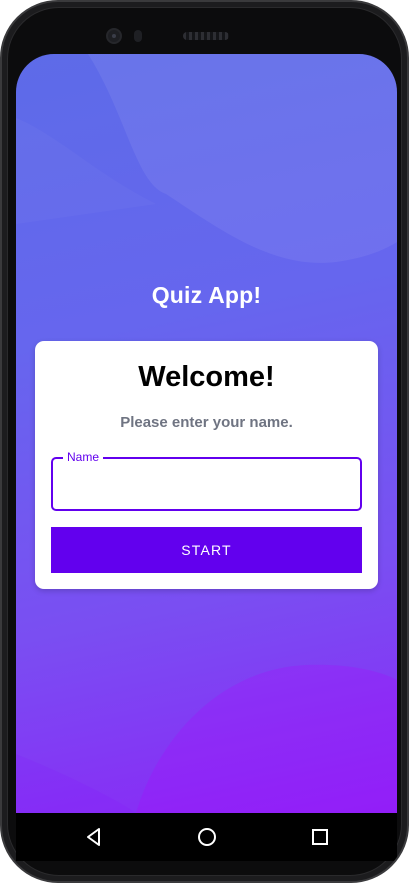  What do you see at coordinates (206, 550) in the screenshot?
I see `start-button: START` at bounding box center [206, 550].